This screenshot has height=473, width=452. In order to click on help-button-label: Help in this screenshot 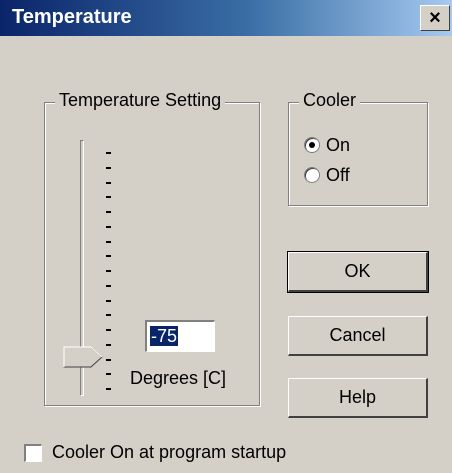, I will do `click(357, 397)`.